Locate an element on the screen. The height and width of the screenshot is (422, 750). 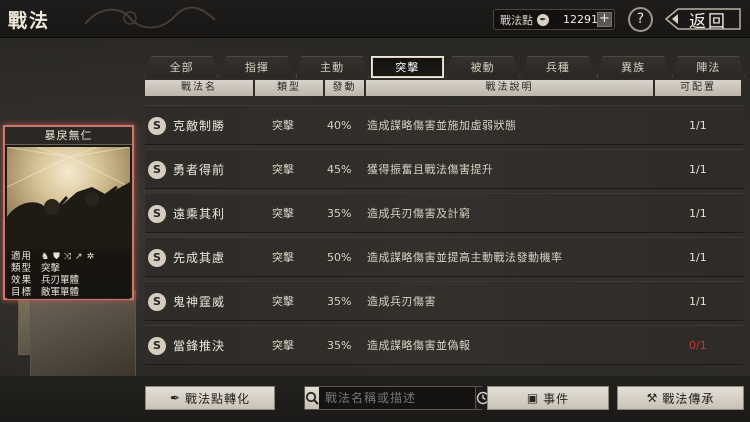
card-stack-back is located at coordinates (83, 334).